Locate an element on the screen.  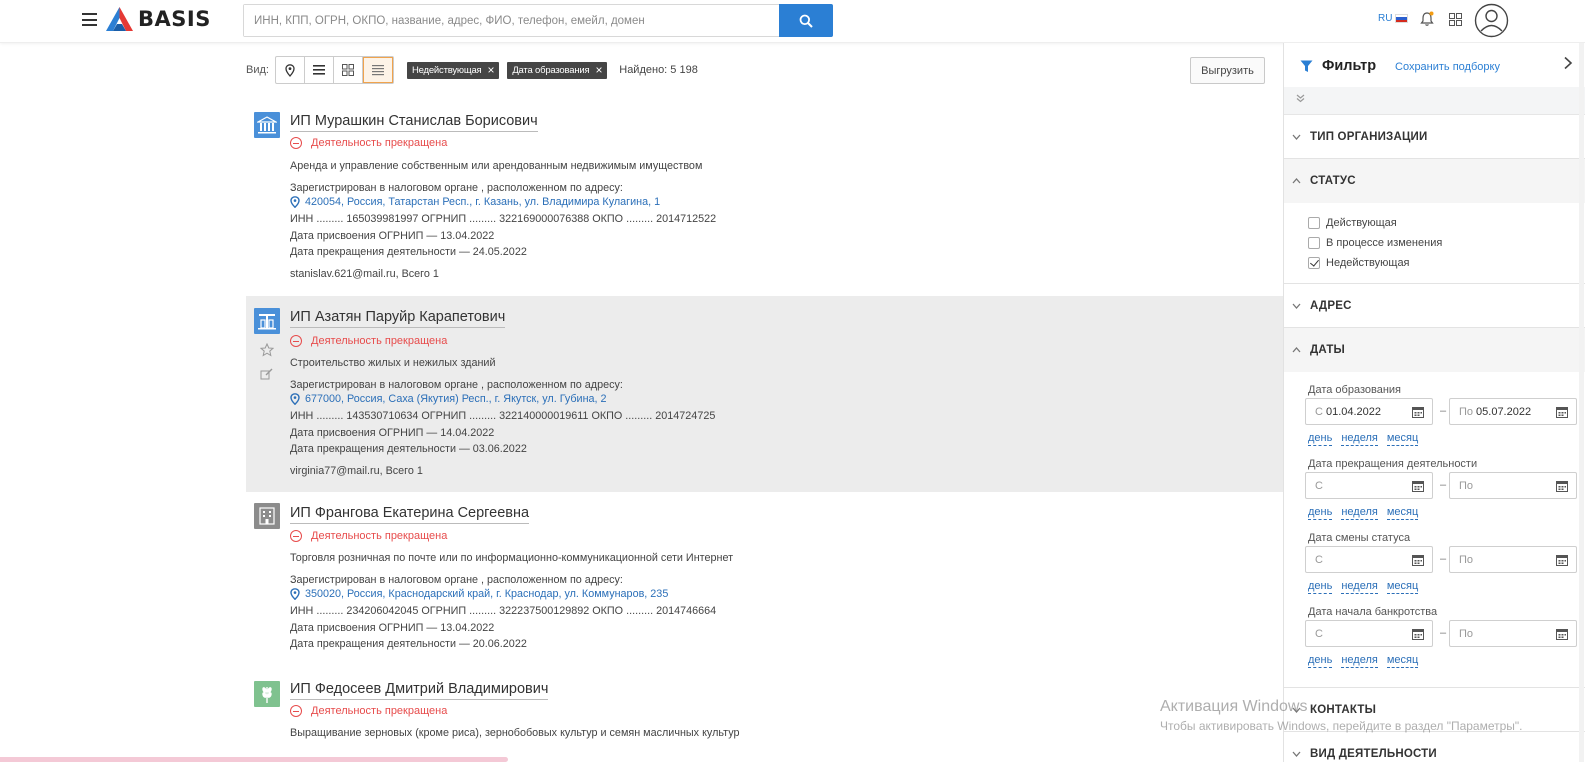
double-chevron-down-icon is located at coordinates (1300, 98).